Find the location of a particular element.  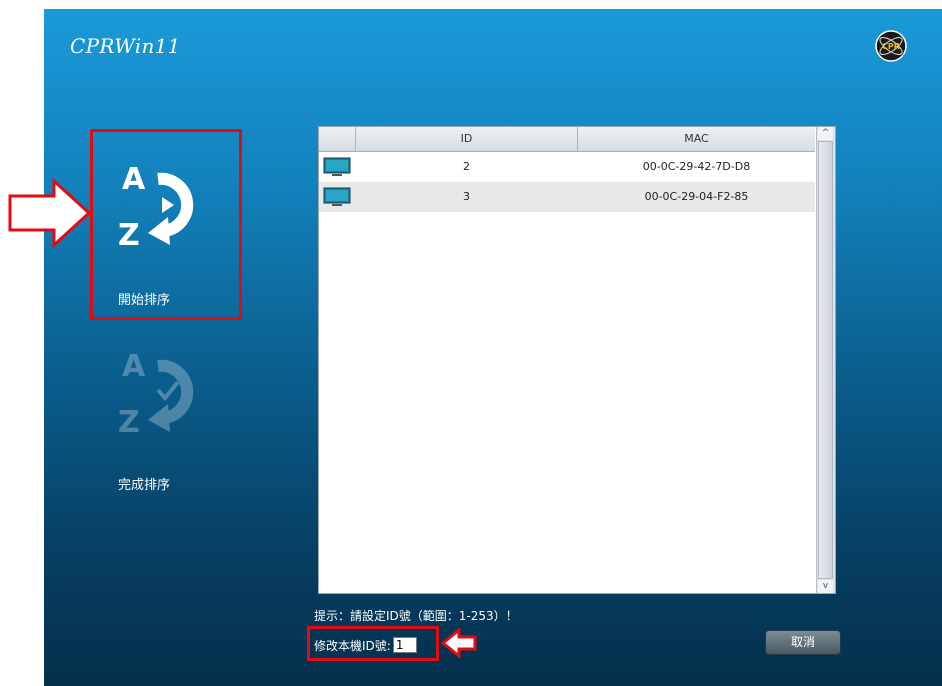

highlight-box-id-input is located at coordinates (373, 643).